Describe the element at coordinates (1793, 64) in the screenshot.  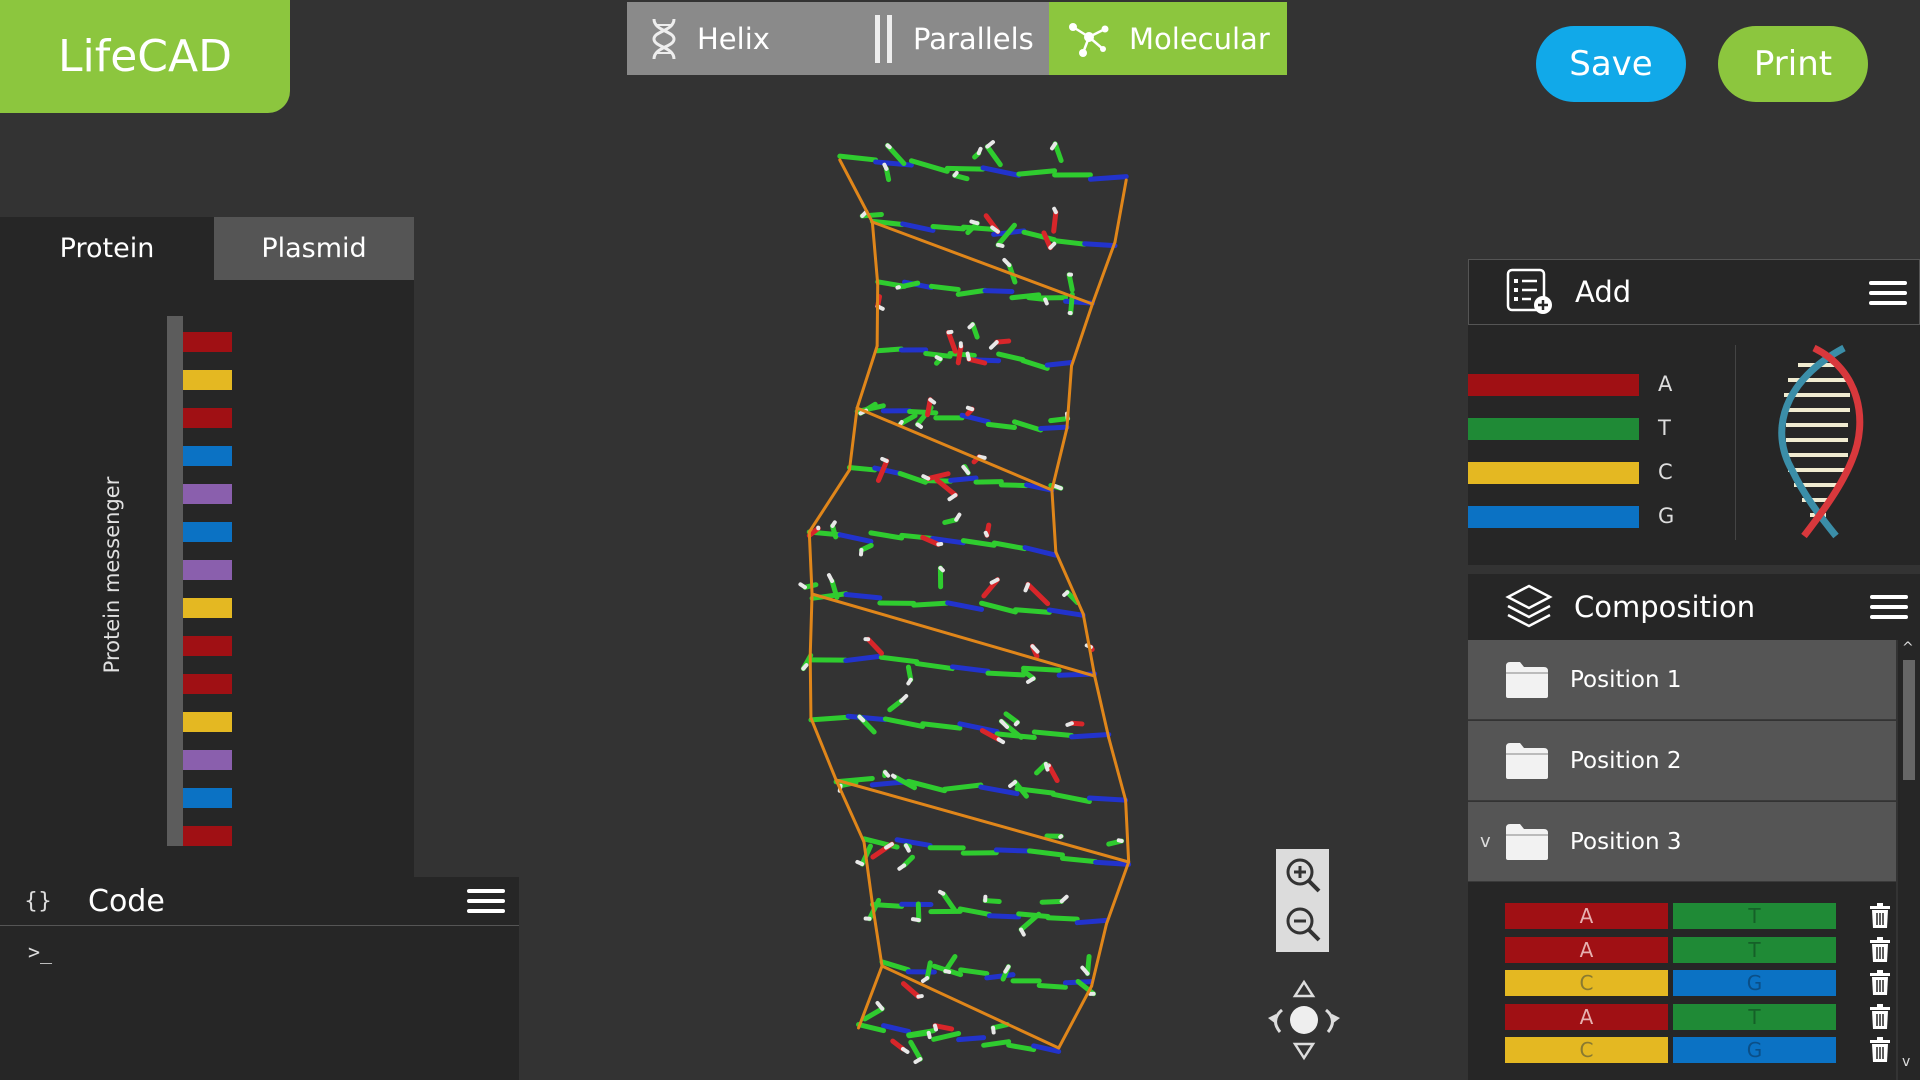
I see `print-button: Print` at that location.